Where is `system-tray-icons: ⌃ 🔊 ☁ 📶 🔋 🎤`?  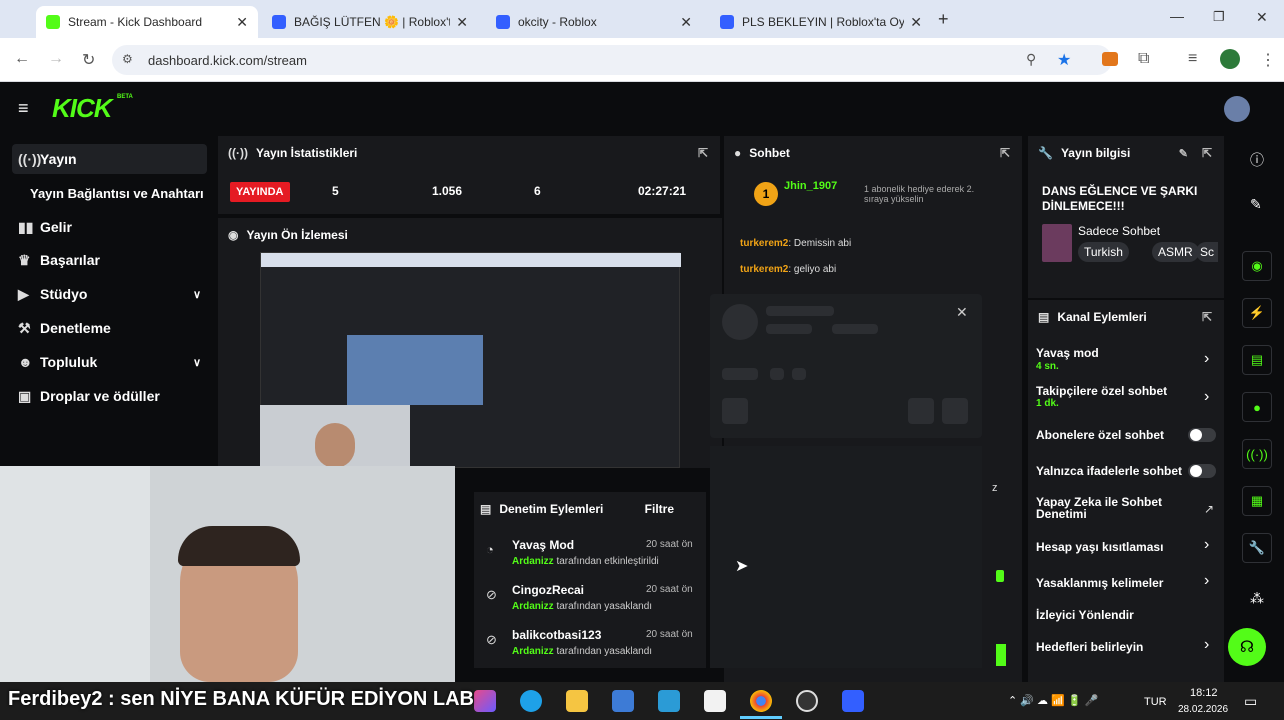
system-tray-icons: ⌃ 🔊 ☁ 📶 🔋 🎤 is located at coordinates (1053, 700).